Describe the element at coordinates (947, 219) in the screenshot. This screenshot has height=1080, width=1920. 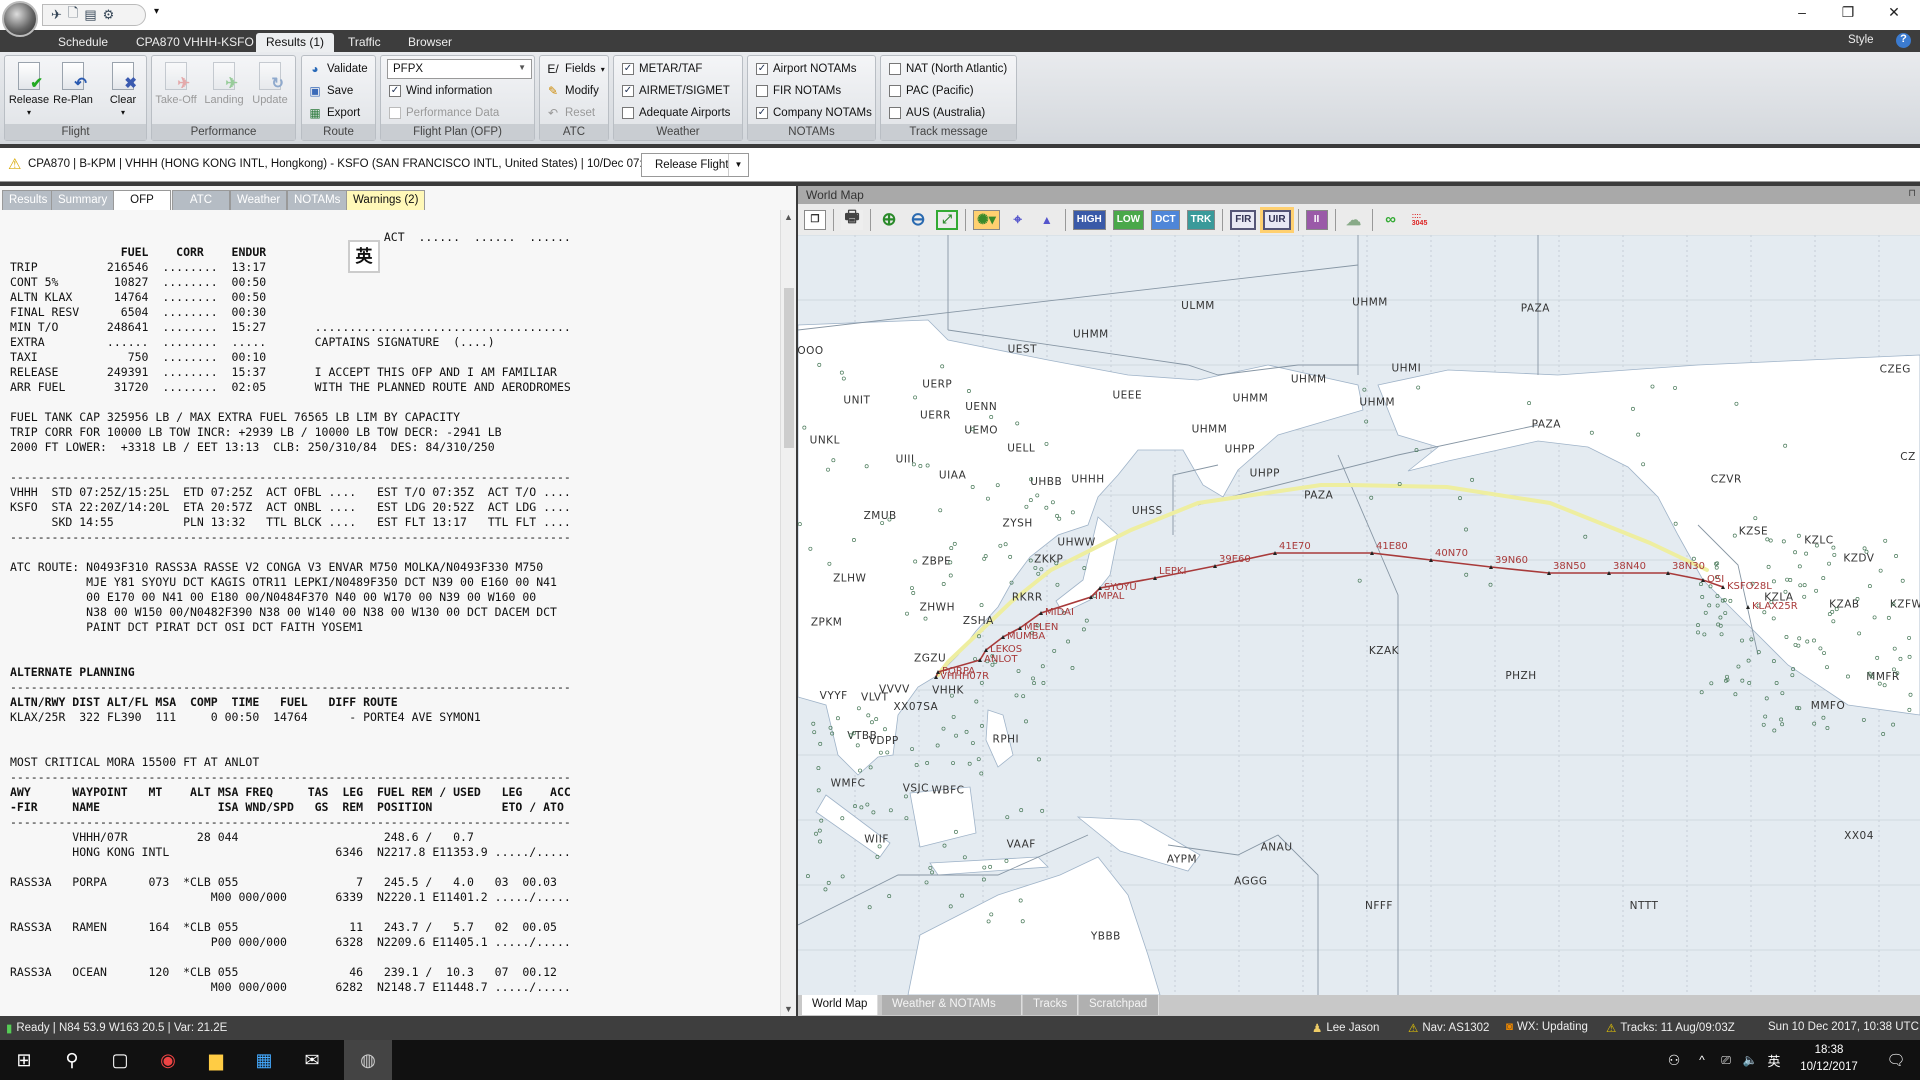
I see `zoom-to-route-icon: ⤢` at that location.